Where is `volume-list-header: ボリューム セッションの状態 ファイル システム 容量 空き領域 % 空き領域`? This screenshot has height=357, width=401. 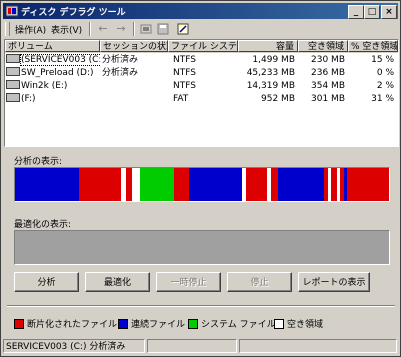
volume-list-header: ボリューム セッションの状態 ファイル システム 容量 空き領域 % 空き領域 is located at coordinates (201, 46).